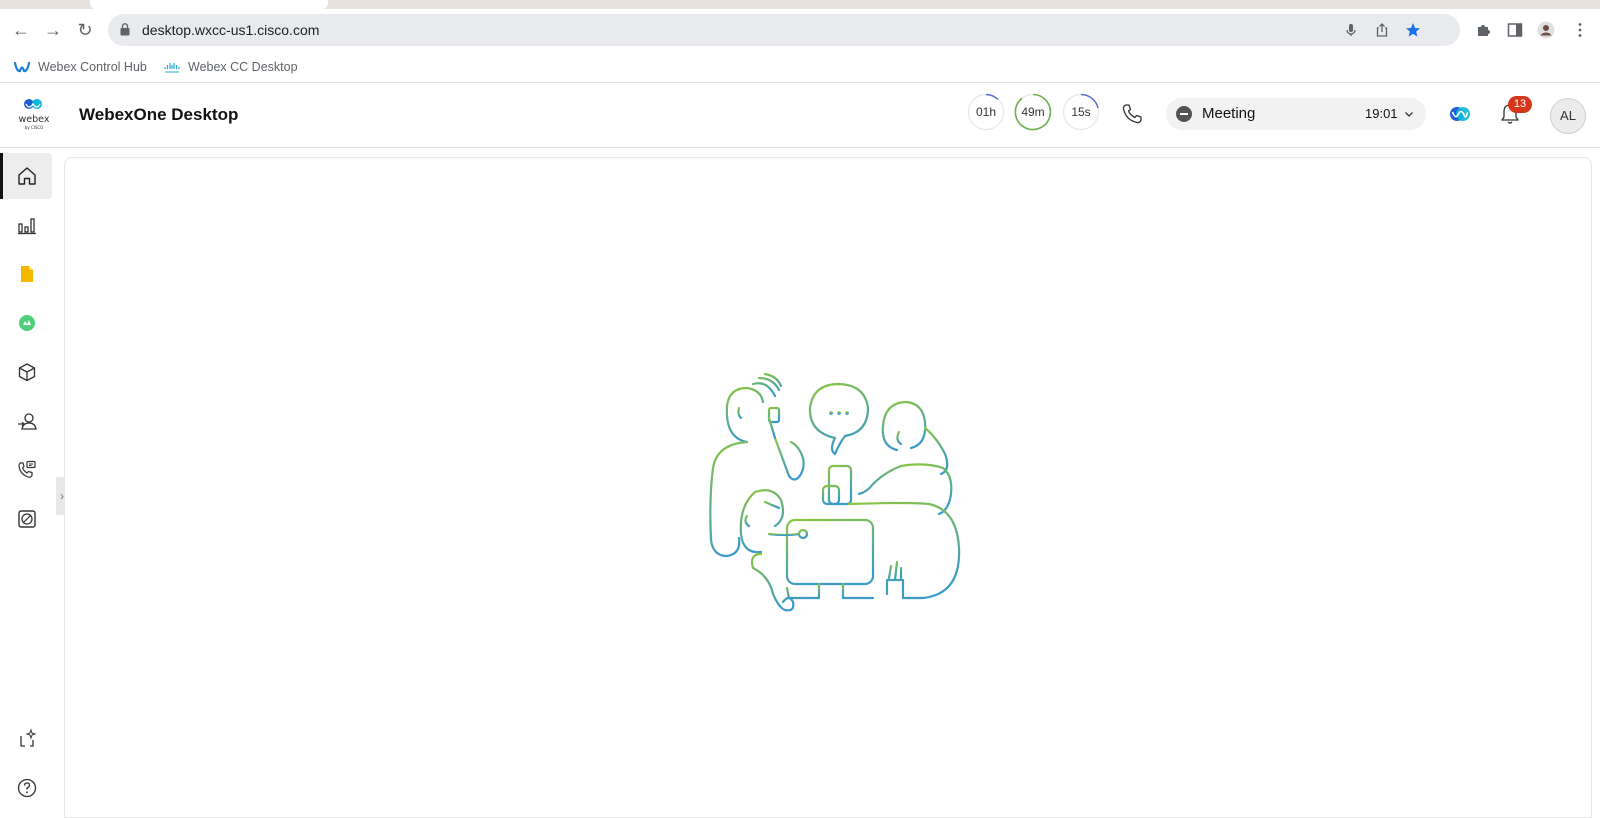 The height and width of the screenshot is (818, 1600). I want to click on sidebar-item-package, so click(27, 372).